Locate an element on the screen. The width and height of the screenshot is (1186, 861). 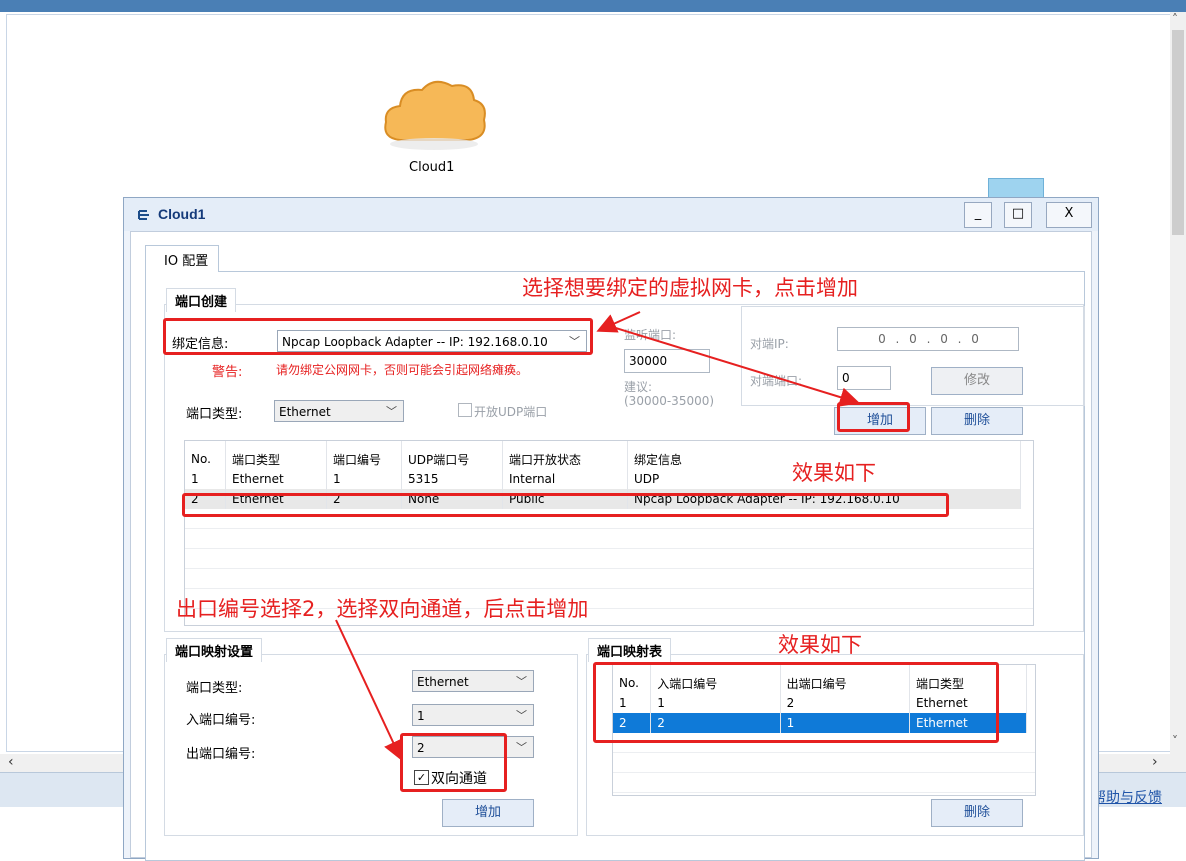
arrow-to-out-port is located at coordinates (369, 690).